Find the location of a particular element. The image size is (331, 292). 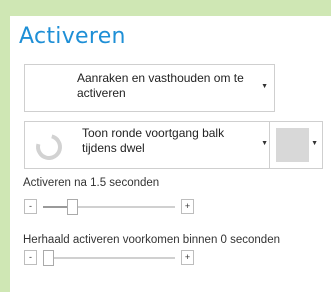

repeat-prevent-track is located at coordinates (109, 258).